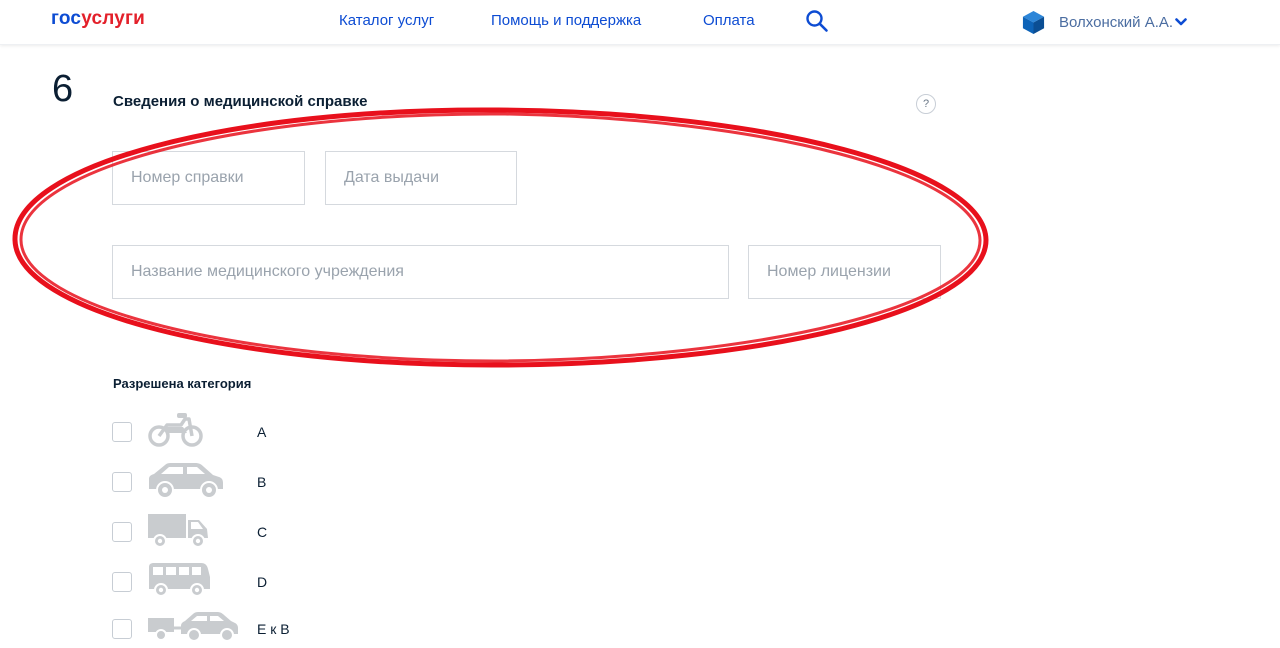 This screenshot has height=648, width=1280. Describe the element at coordinates (566, 20) in the screenshot. I see `nav-help-link: Помощь и поддержка` at that location.